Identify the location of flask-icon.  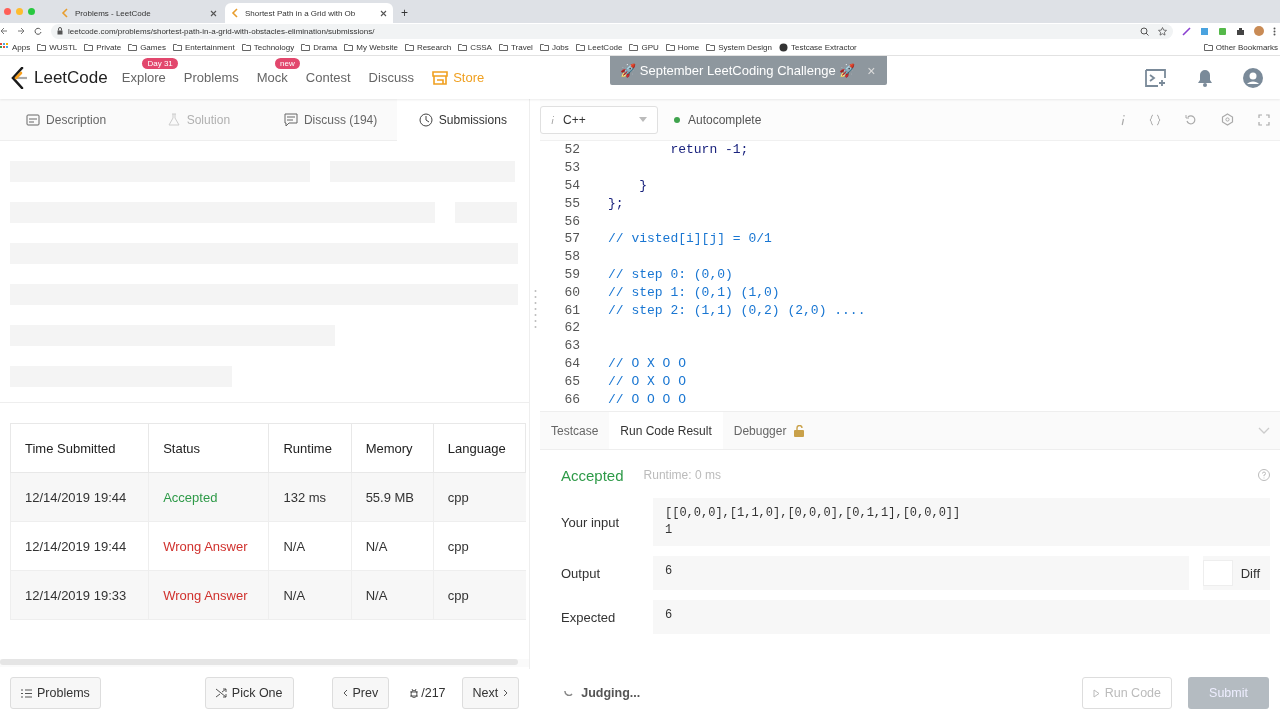
(173, 119).